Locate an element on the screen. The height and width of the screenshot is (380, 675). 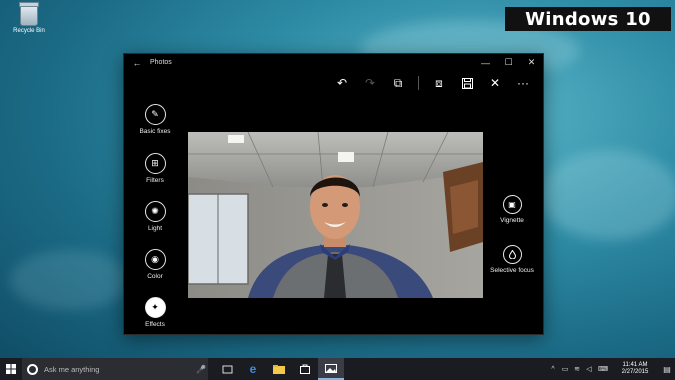
save-copy-button: ⧈ is located at coordinates (439, 83).